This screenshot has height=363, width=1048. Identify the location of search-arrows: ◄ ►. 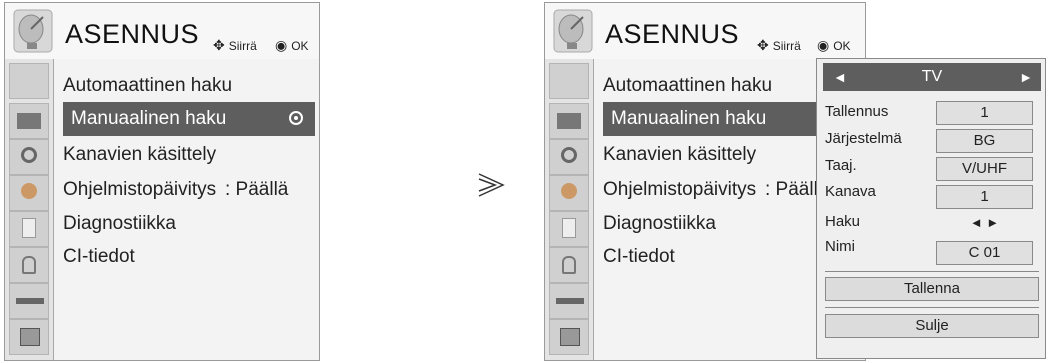
(984, 222).